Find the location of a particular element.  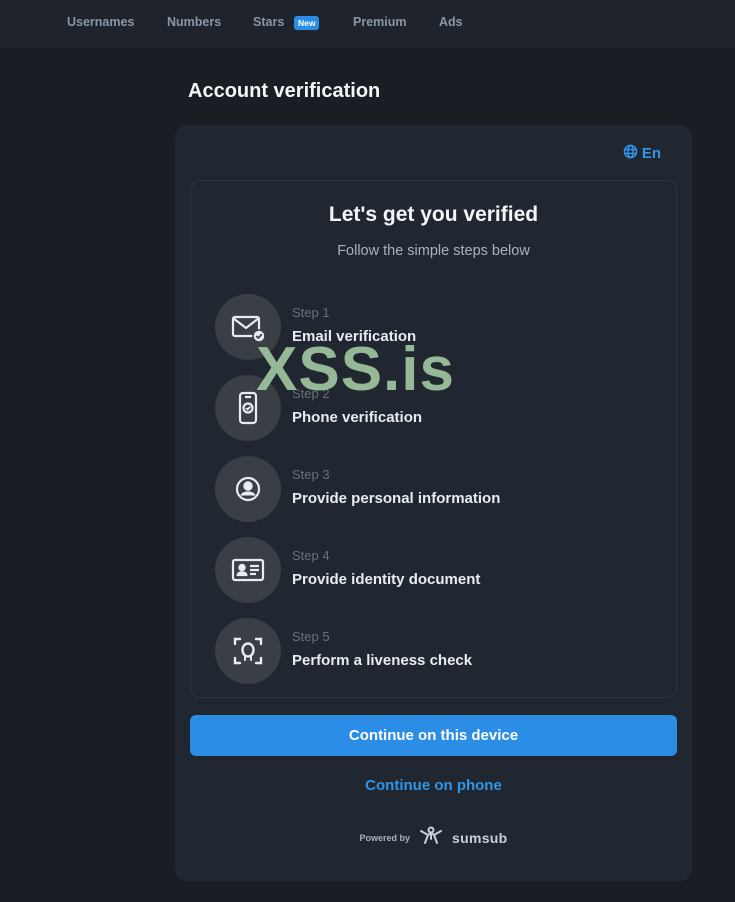

sumsub-logo-icon is located at coordinates (431, 837).